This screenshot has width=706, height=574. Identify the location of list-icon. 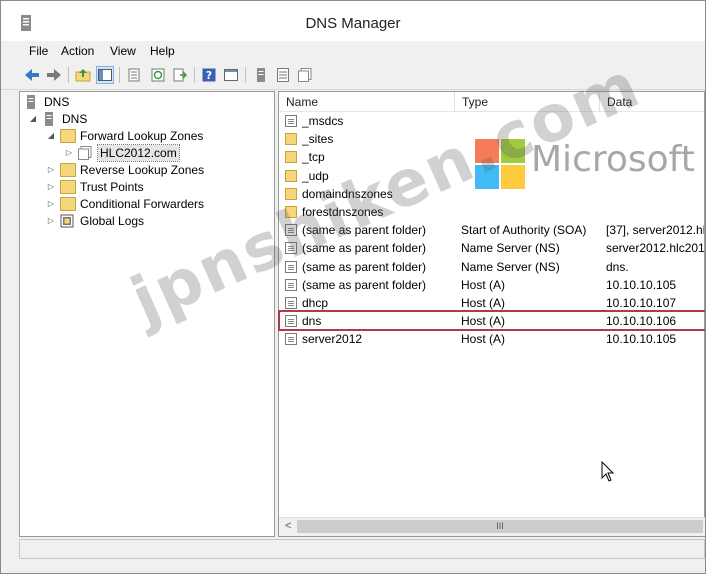
(283, 75).